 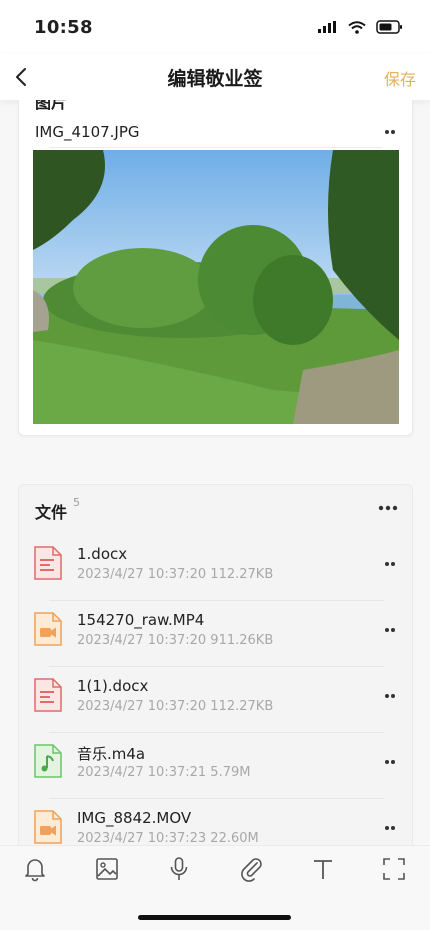 What do you see at coordinates (215, 147) in the screenshot?
I see `divider` at bounding box center [215, 147].